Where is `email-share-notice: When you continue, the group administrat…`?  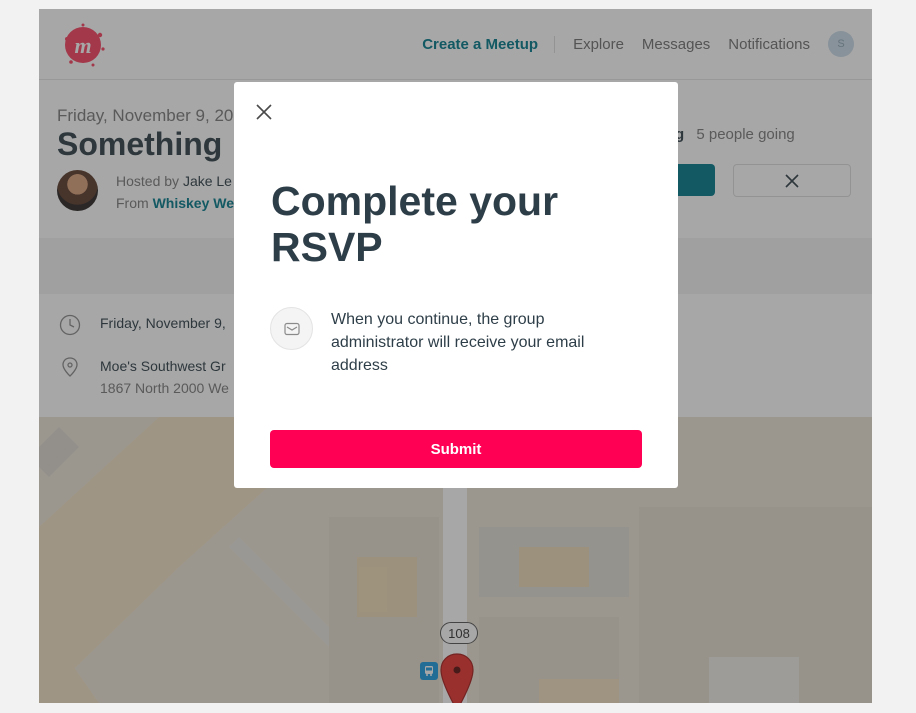
email-share-notice: When you continue, the group administrat… is located at coordinates (458, 342).